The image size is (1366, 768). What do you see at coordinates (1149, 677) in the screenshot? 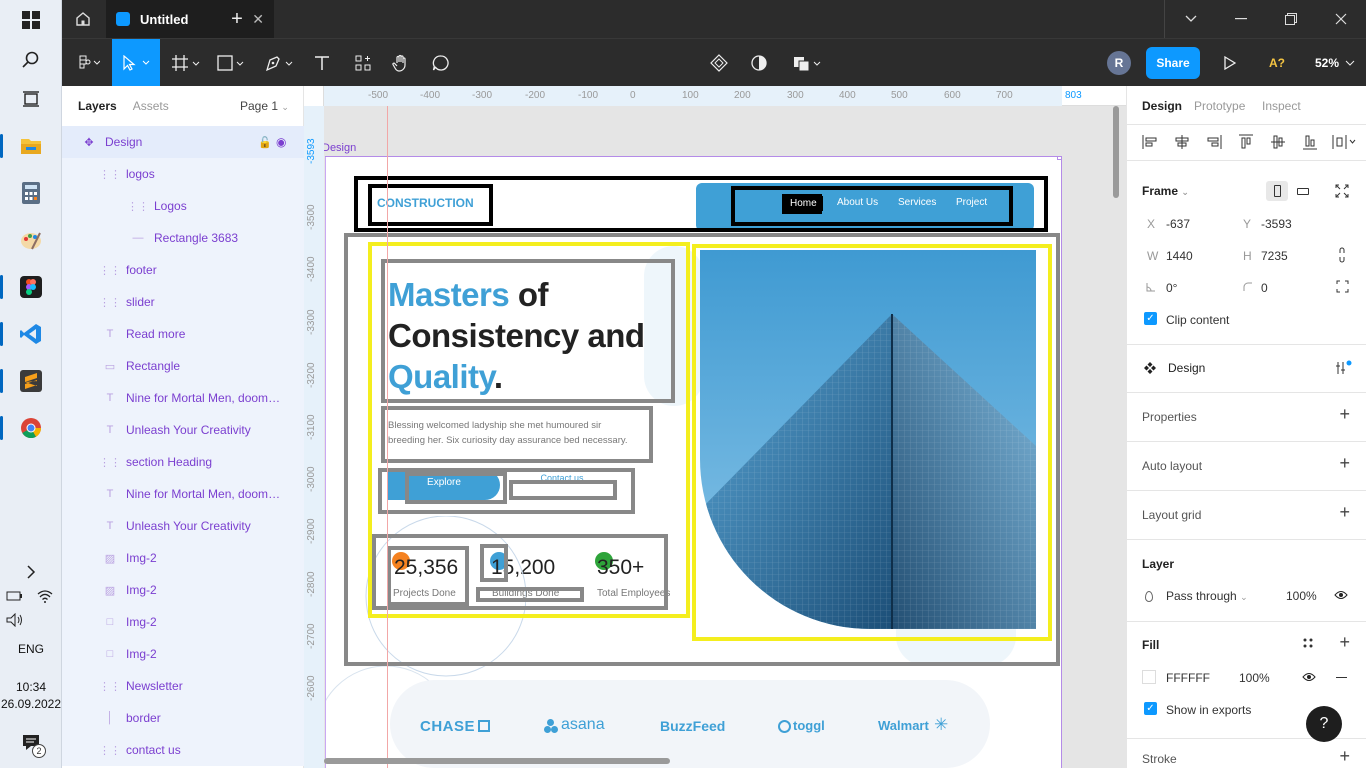
I see `fill-color-swatch` at bounding box center [1149, 677].